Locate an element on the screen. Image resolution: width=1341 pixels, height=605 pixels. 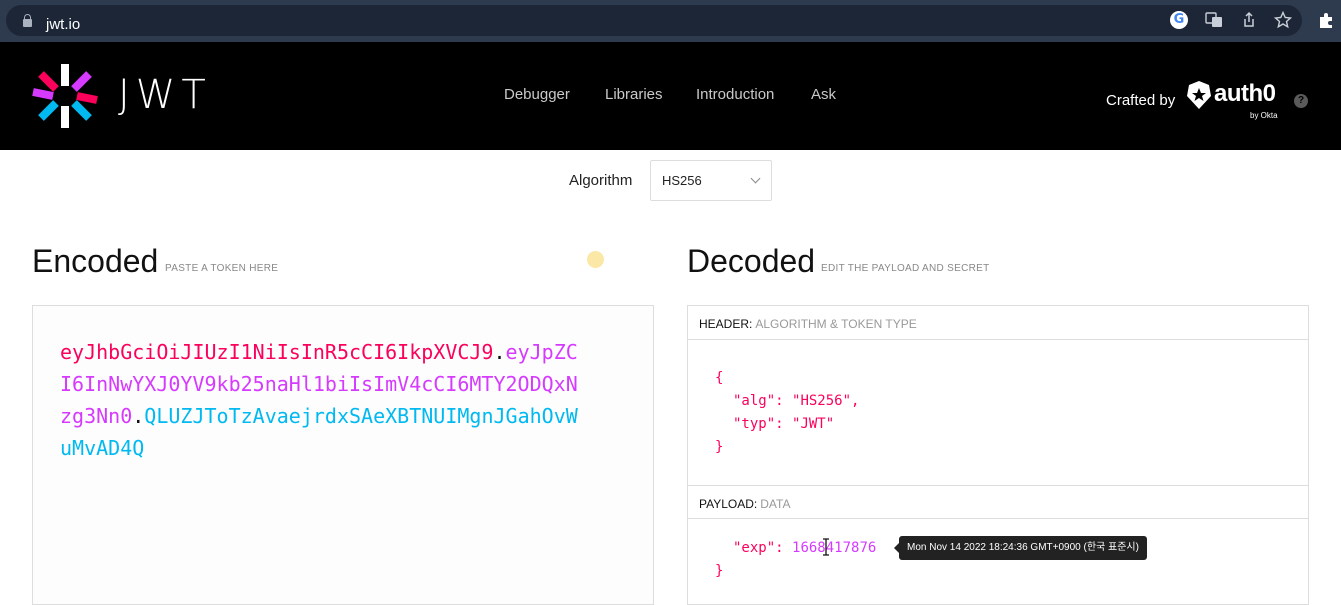
crafted-by-label: Crafted by is located at coordinates (1141, 100).